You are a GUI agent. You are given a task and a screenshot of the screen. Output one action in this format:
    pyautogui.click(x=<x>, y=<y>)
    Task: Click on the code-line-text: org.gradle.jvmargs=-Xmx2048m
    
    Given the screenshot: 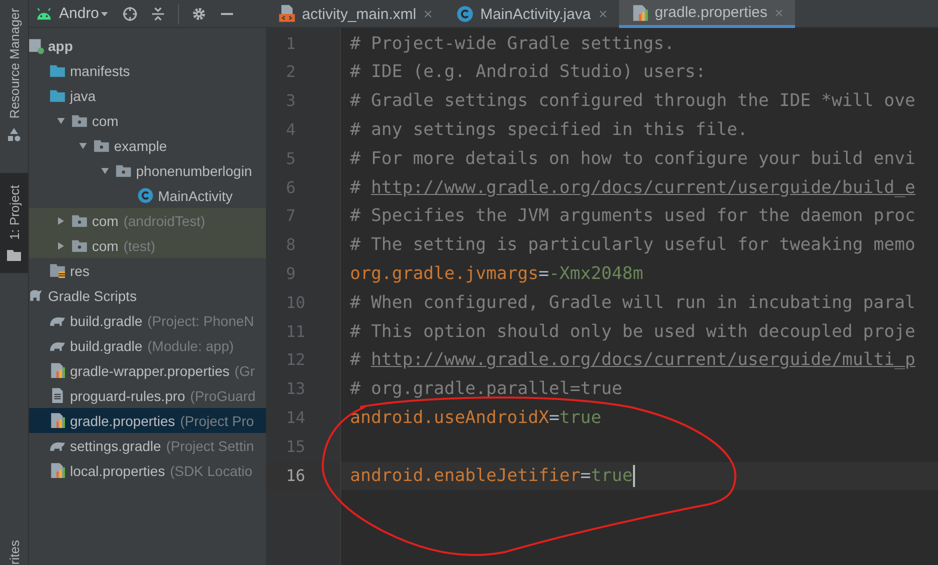 What is the action you would take?
    pyautogui.click(x=497, y=274)
    